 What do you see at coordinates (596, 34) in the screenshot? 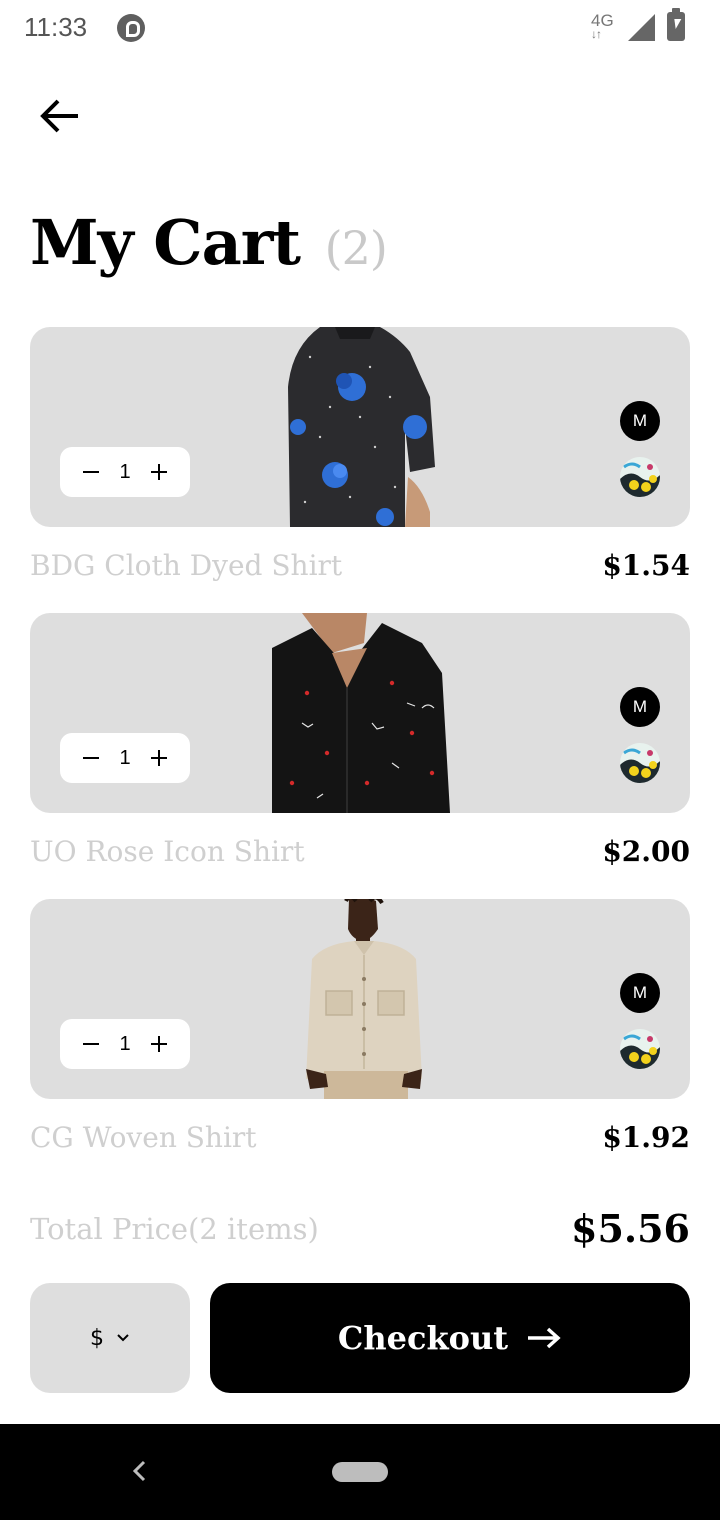
I see `data-arrows-icon: ↓↑` at bounding box center [596, 34].